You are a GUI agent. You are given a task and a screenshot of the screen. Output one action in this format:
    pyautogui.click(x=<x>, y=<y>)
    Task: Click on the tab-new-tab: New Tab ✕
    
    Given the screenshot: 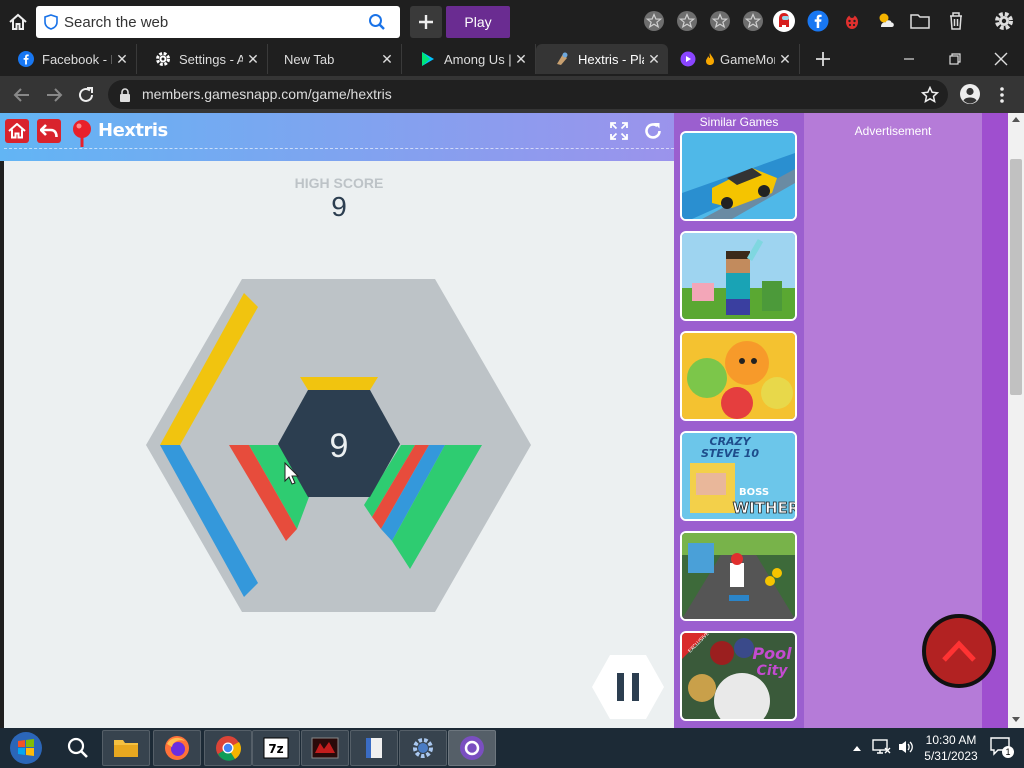 What is the action you would take?
    pyautogui.click(x=335, y=59)
    